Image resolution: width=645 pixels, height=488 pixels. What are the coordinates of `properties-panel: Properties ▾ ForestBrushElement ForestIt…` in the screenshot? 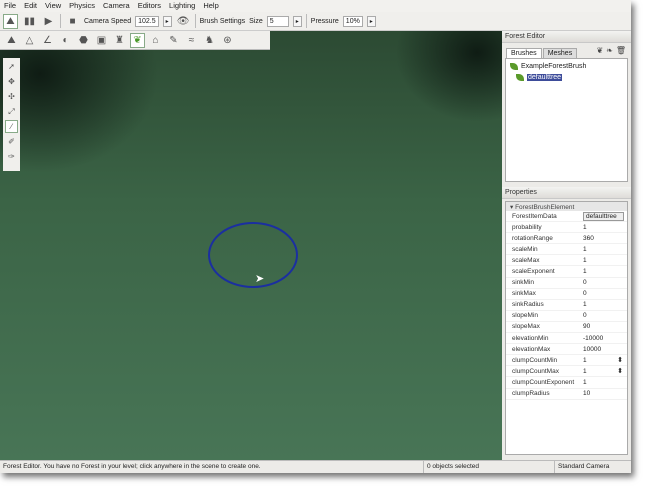 It's located at (566, 322).